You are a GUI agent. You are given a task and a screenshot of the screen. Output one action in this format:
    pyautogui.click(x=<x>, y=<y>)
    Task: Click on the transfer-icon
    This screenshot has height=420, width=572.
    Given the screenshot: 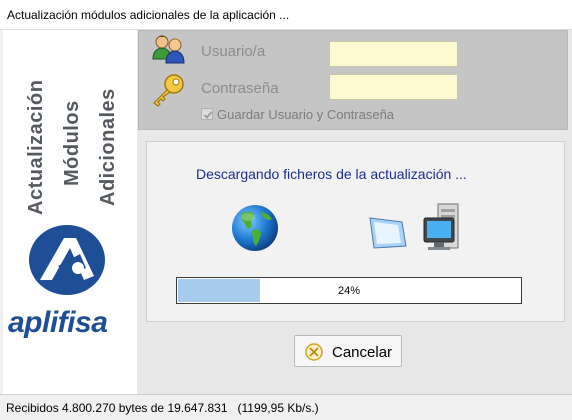 What is the action you would take?
    pyautogui.click(x=414, y=226)
    